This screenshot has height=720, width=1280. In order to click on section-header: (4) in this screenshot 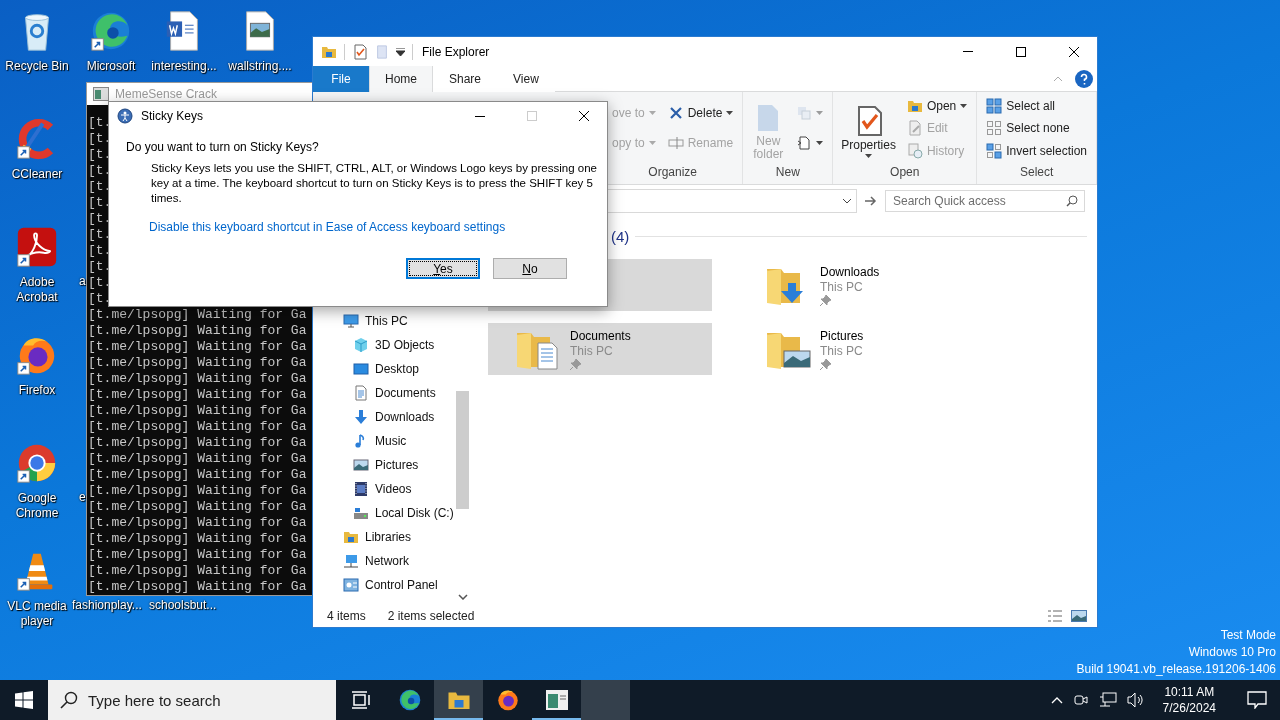, I will do `click(620, 236)`.